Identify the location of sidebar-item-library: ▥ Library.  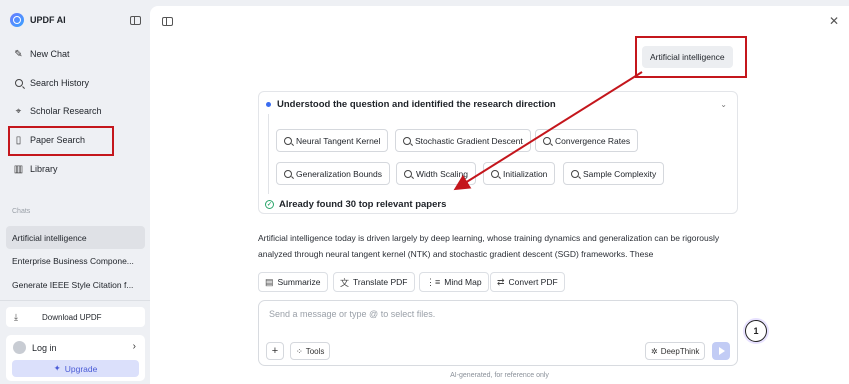
(76, 169).